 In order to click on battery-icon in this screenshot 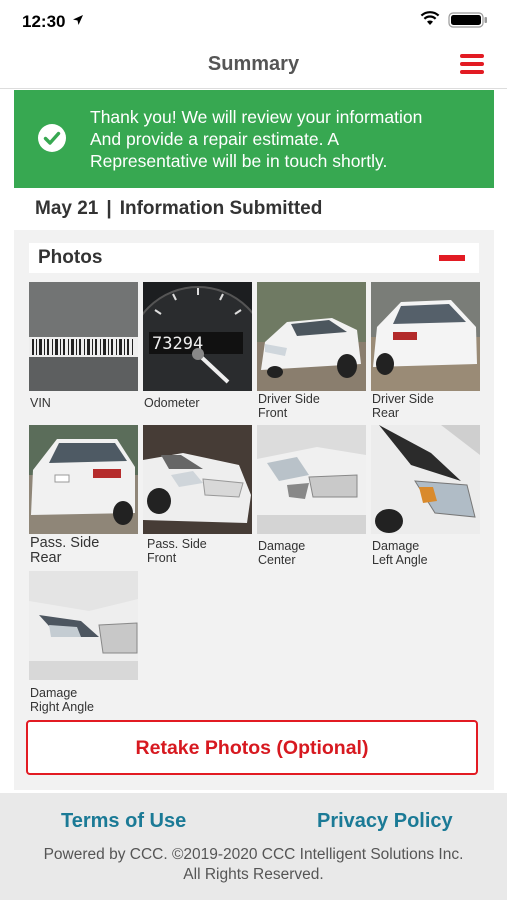, I will do `click(467, 20)`.